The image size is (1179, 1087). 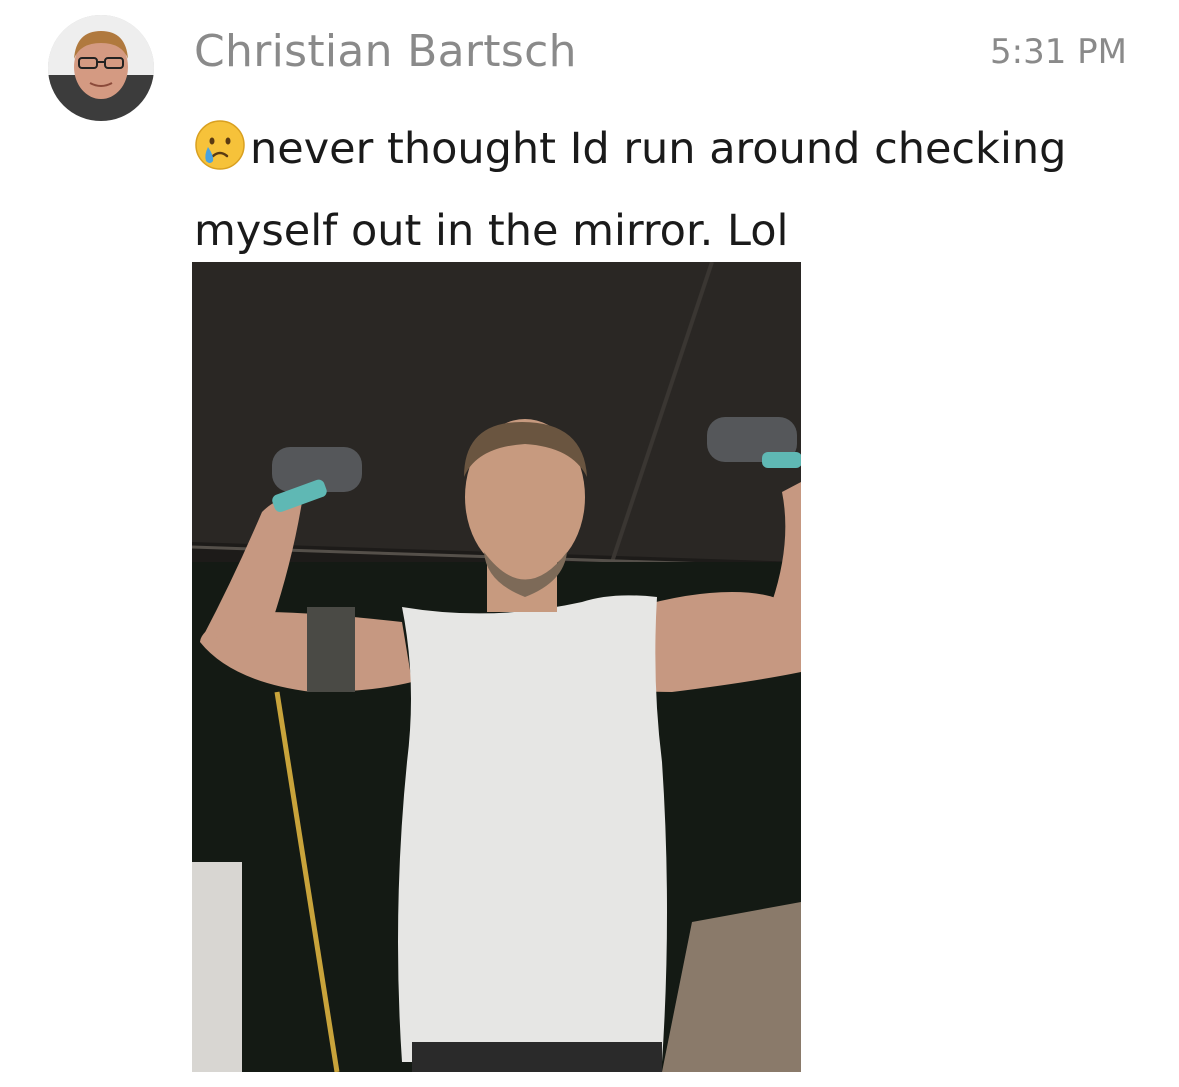 What do you see at coordinates (220, 156) in the screenshot?
I see `crying-face-icon` at bounding box center [220, 156].